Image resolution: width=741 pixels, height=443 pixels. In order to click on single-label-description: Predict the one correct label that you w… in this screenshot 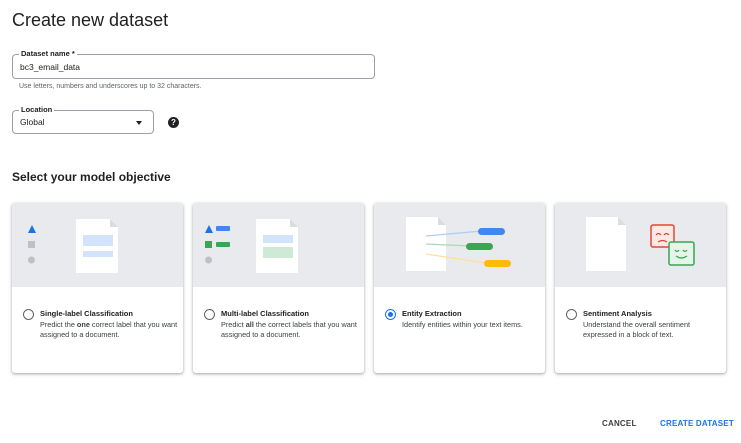, I will do `click(109, 329)`.